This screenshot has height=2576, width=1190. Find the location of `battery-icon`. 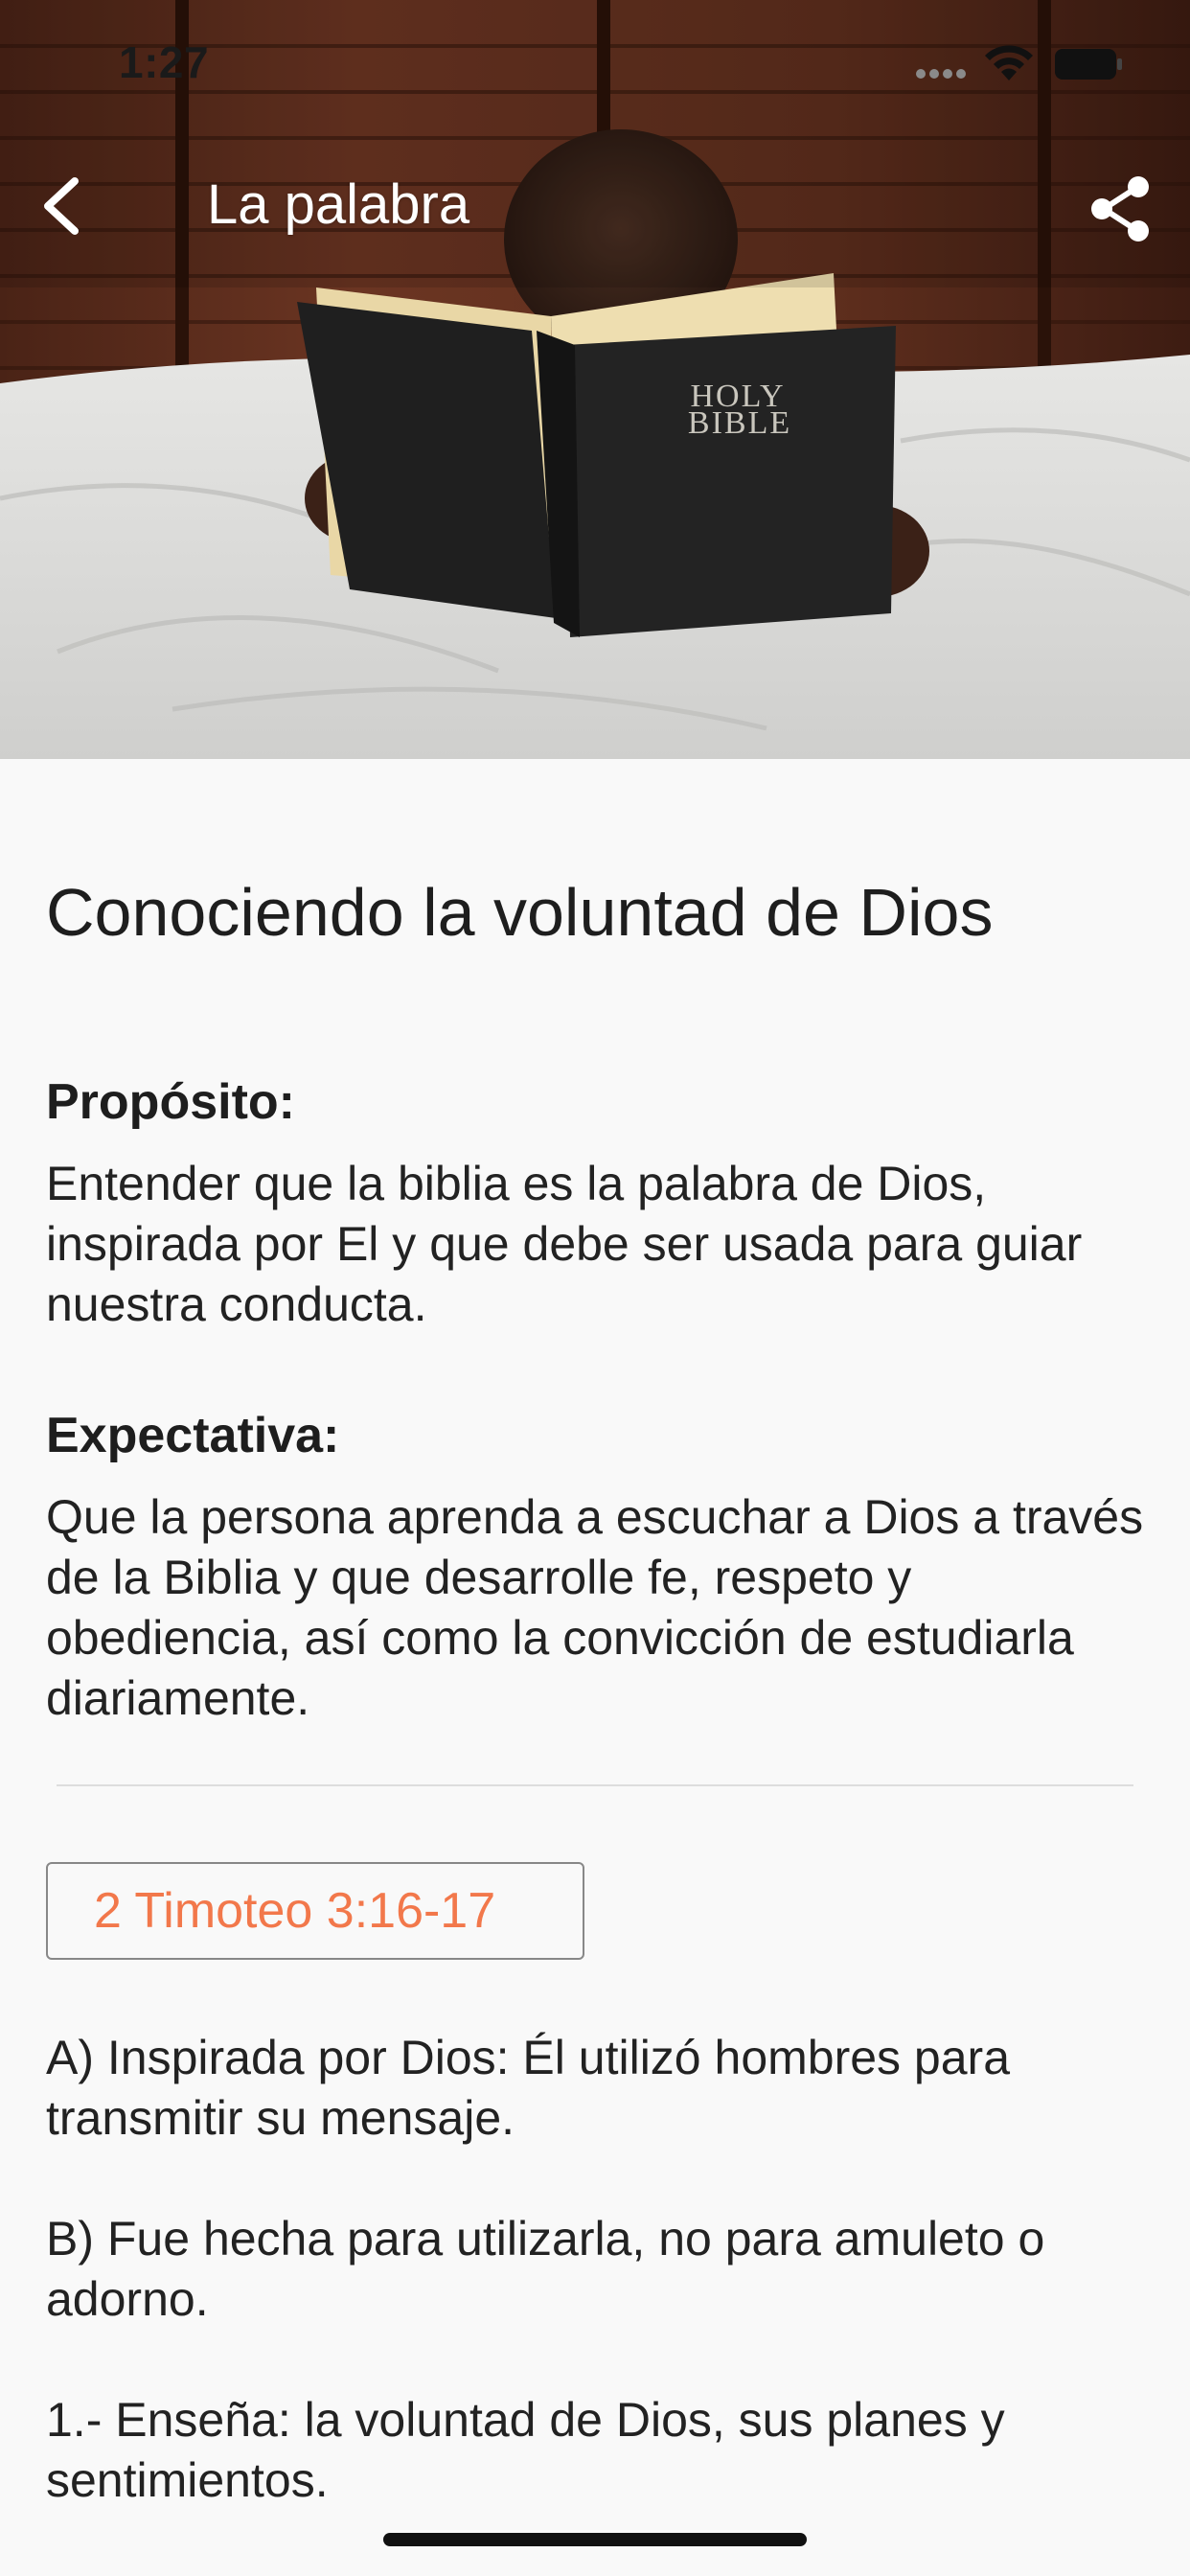

battery-icon is located at coordinates (1089, 66).